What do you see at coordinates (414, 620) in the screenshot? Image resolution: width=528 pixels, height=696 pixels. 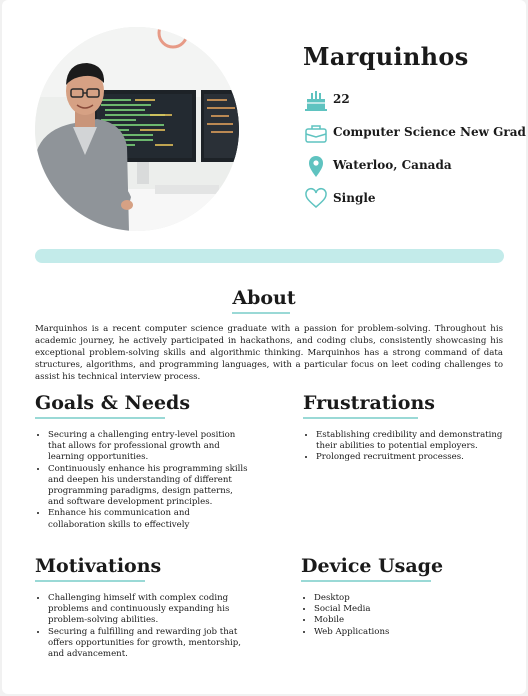 I see `devices-item: Mobile` at bounding box center [414, 620].